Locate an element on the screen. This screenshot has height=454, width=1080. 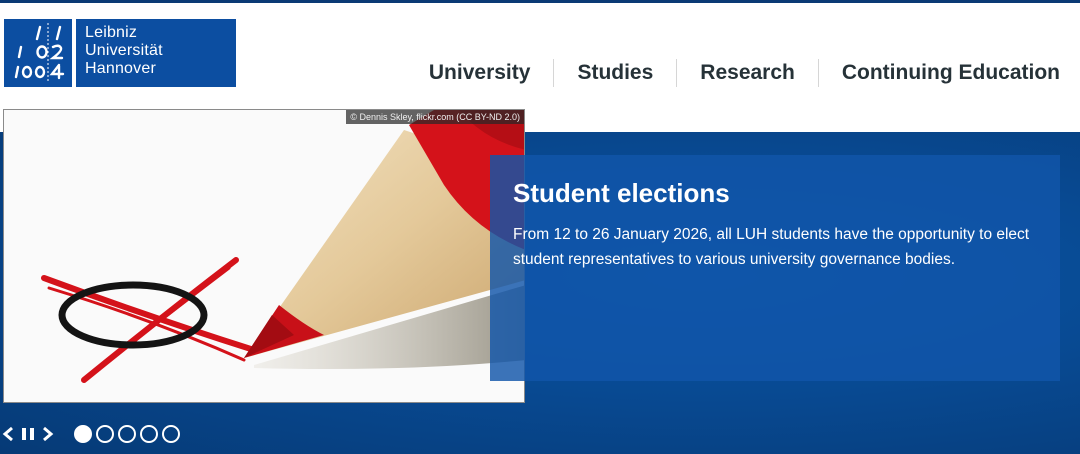
slide-title: Student elections is located at coordinates (776, 193).